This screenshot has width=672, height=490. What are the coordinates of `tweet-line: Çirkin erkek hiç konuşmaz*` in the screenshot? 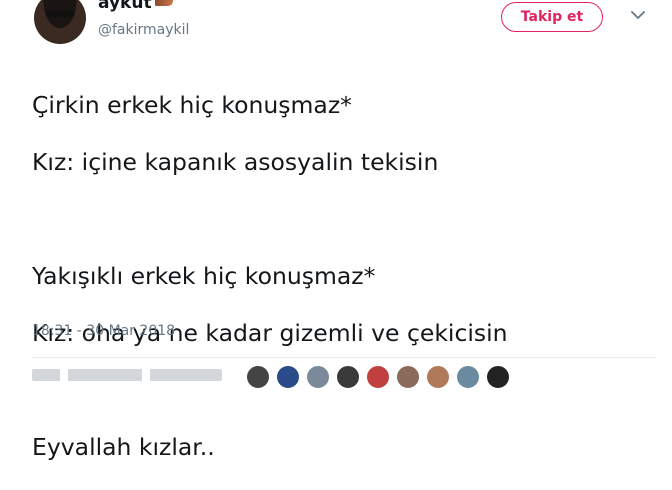 It's located at (192, 104).